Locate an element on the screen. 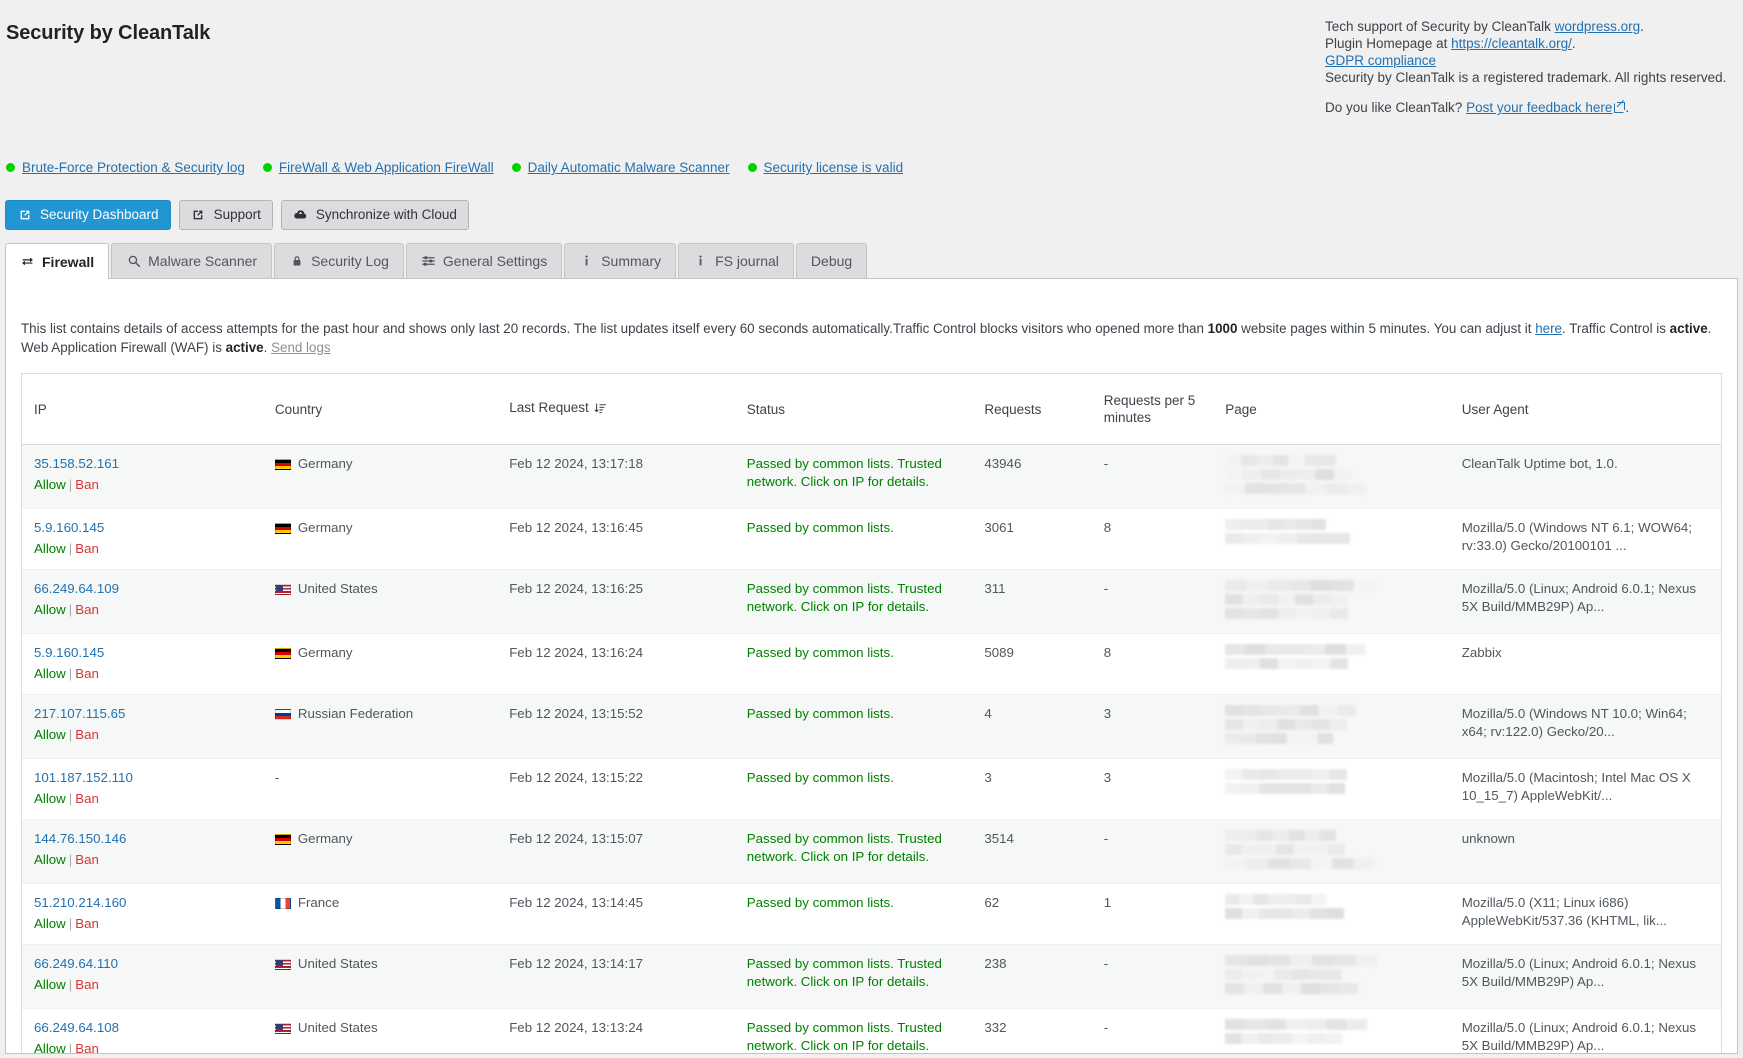 This screenshot has height=1058, width=1743. ip-link: 66.249.64.109 is located at coordinates (143, 589).